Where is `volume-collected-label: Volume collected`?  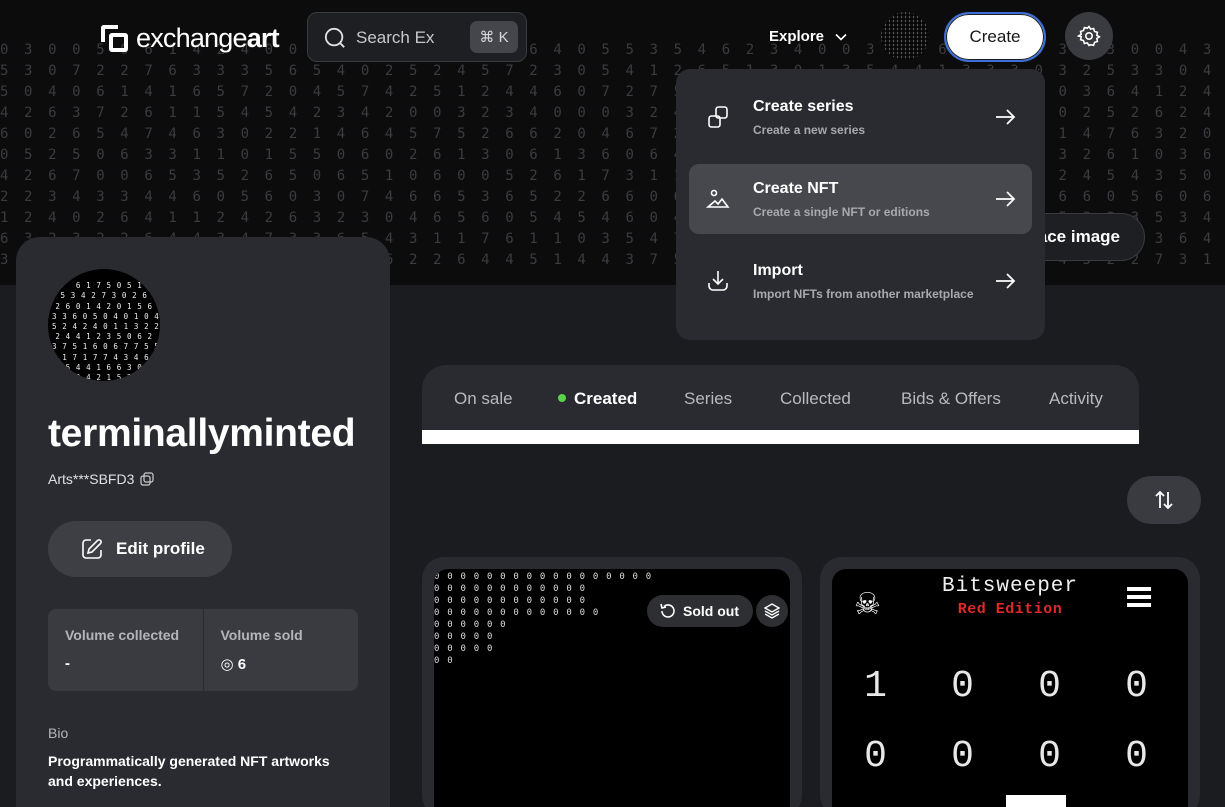
volume-collected-label: Volume collected is located at coordinates (122, 635).